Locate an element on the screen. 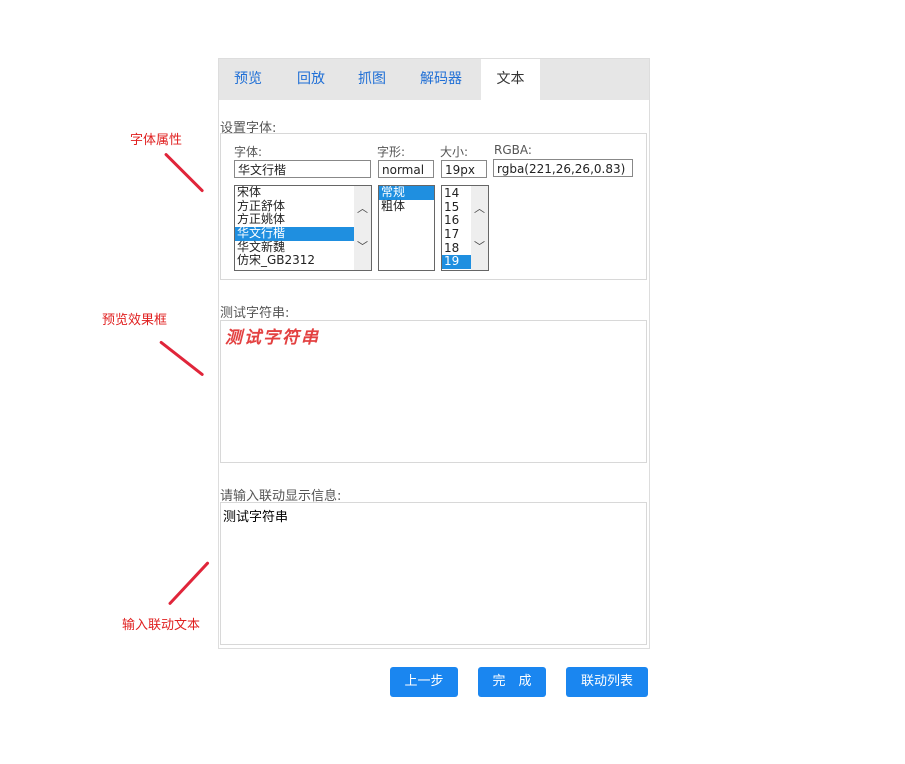  annotation-arrow-input-text is located at coordinates (188, 583).